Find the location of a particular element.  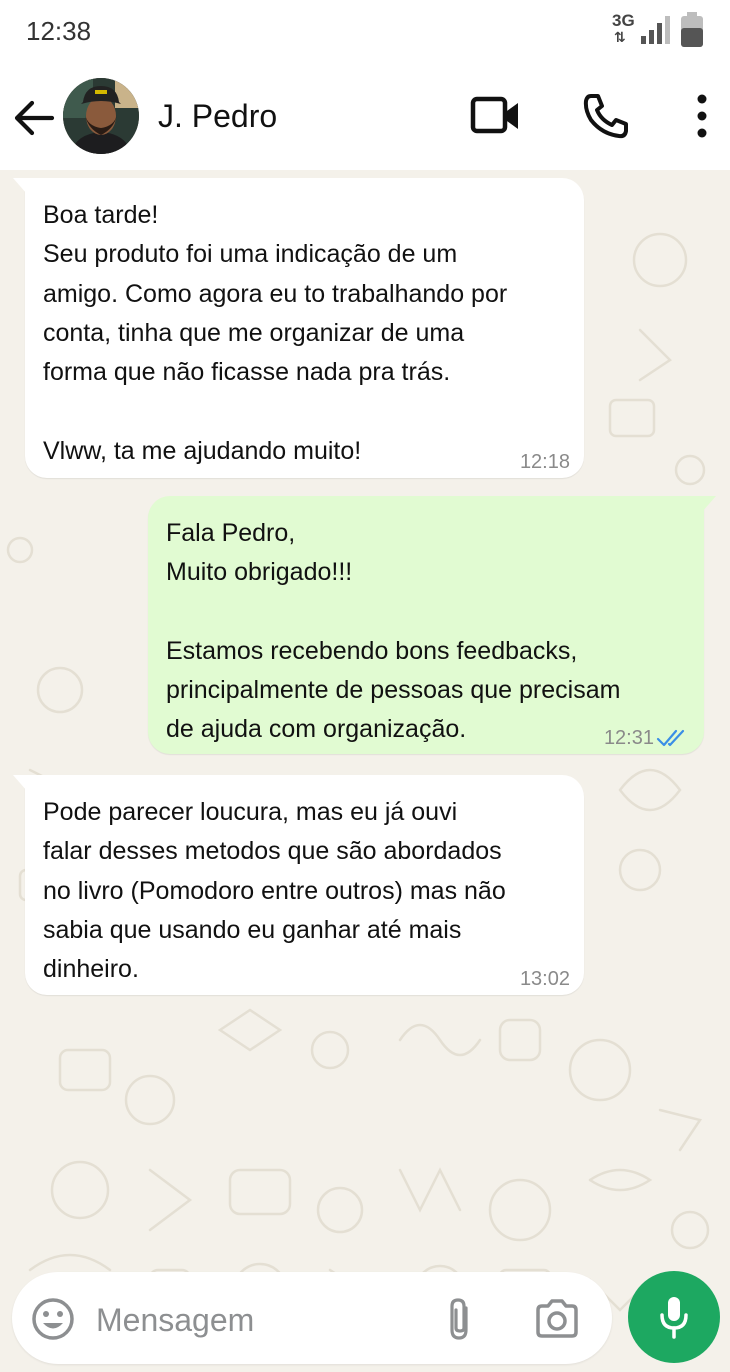

message-input is located at coordinates (256, 1320).